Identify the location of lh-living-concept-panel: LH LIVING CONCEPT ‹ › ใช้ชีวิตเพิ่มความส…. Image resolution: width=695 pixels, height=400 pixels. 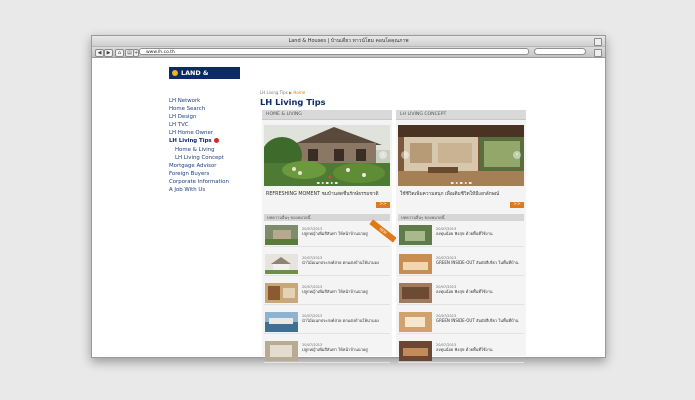
(461, 236).